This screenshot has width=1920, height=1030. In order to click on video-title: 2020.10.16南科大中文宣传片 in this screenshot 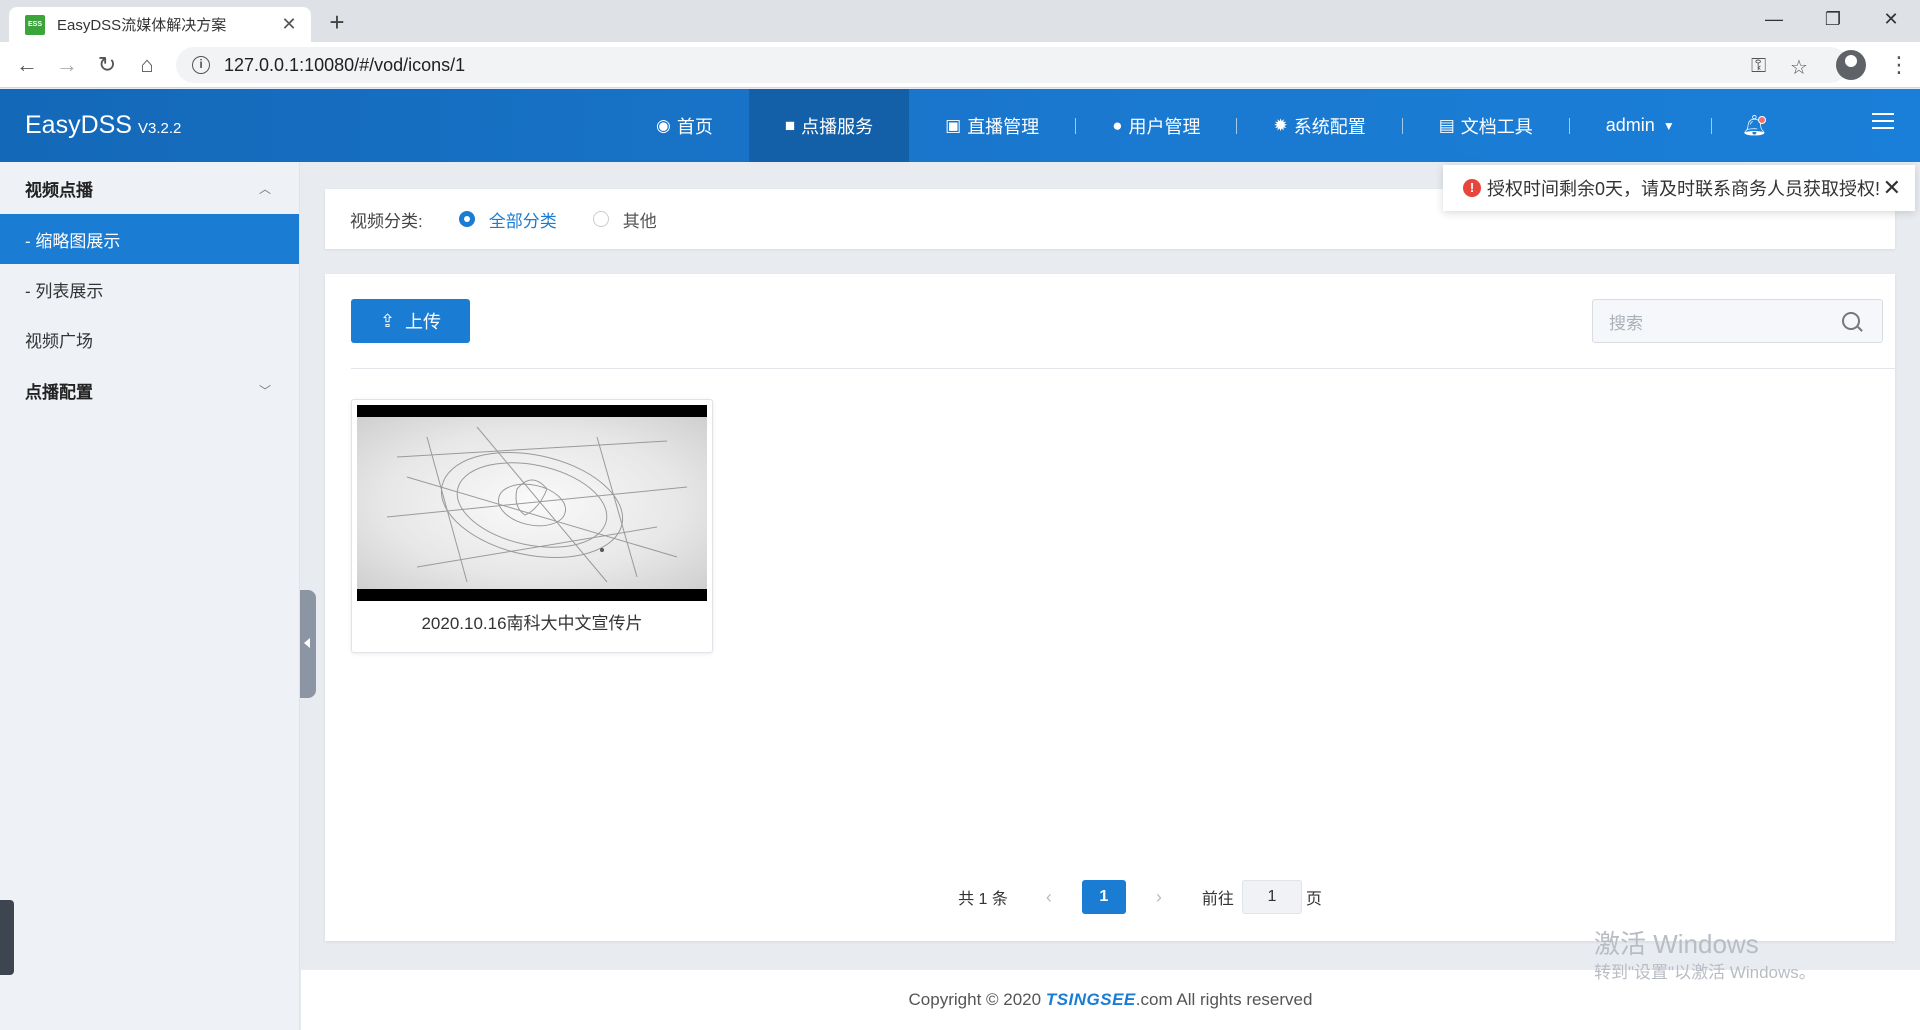, I will do `click(532, 621)`.